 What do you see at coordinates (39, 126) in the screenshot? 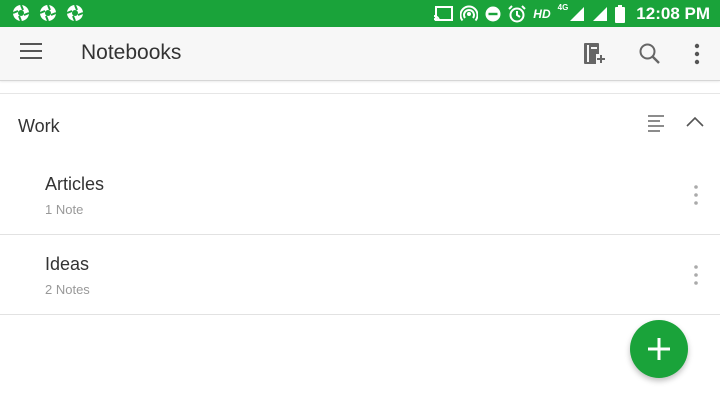
I see `stack-title: Work` at bounding box center [39, 126].